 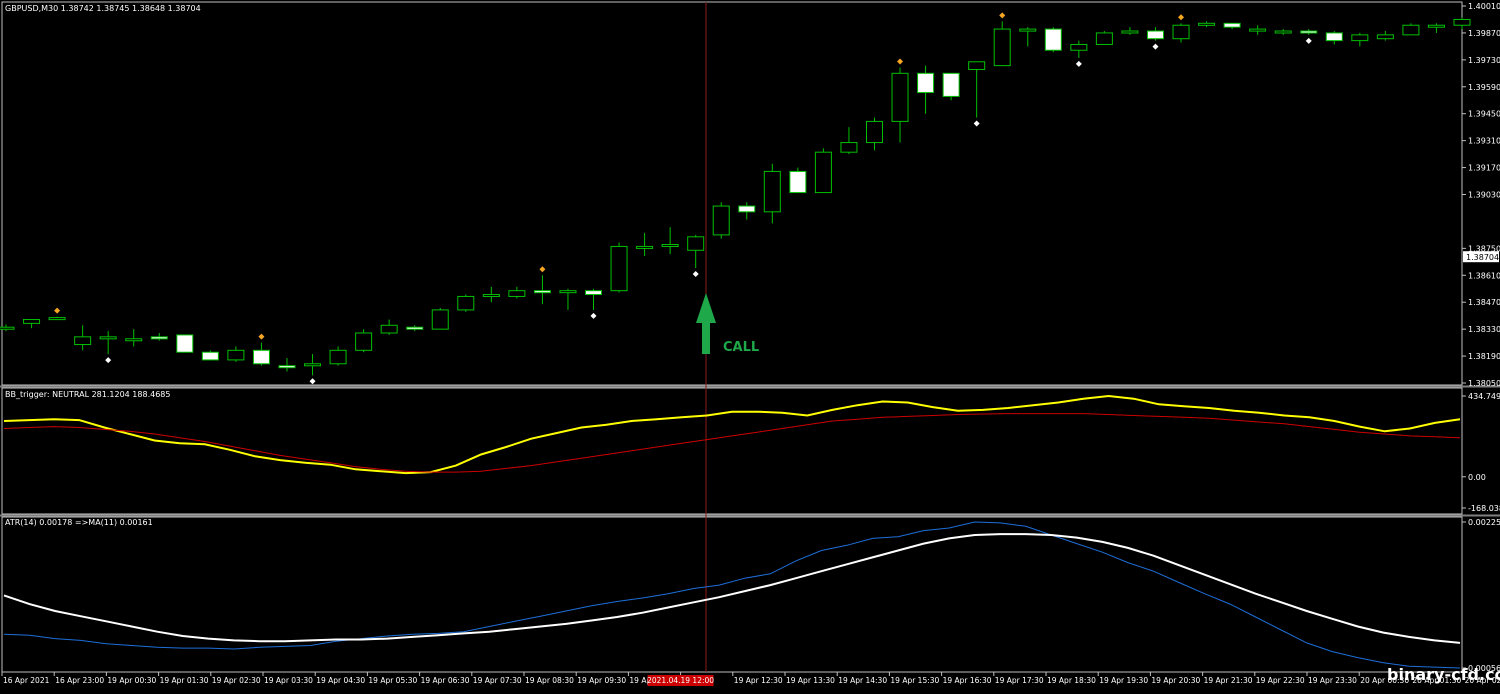 I want to click on time-label: 19 Apr 09:30, so click(x=601, y=680).